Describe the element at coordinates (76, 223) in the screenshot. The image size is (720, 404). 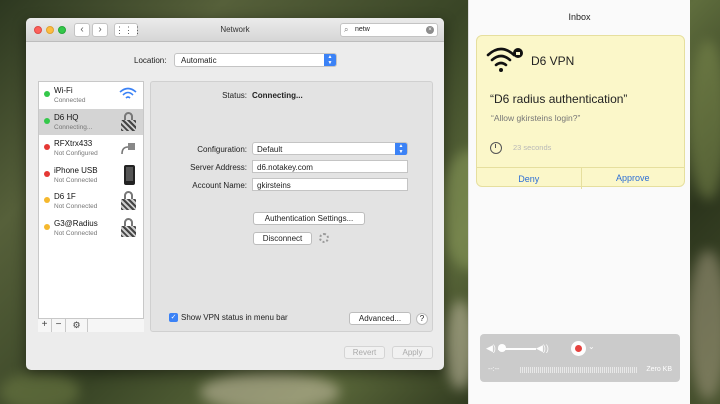
I see `service-name: G3@Radius` at that location.